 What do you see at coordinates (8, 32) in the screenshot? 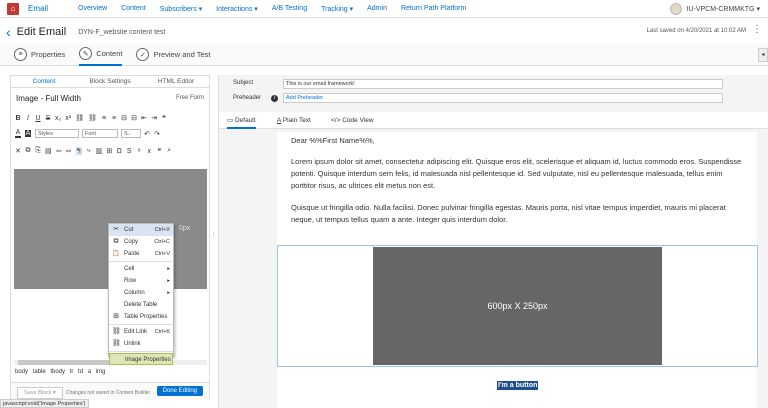
I see `back-arrow-icon: ‹` at bounding box center [8, 32].